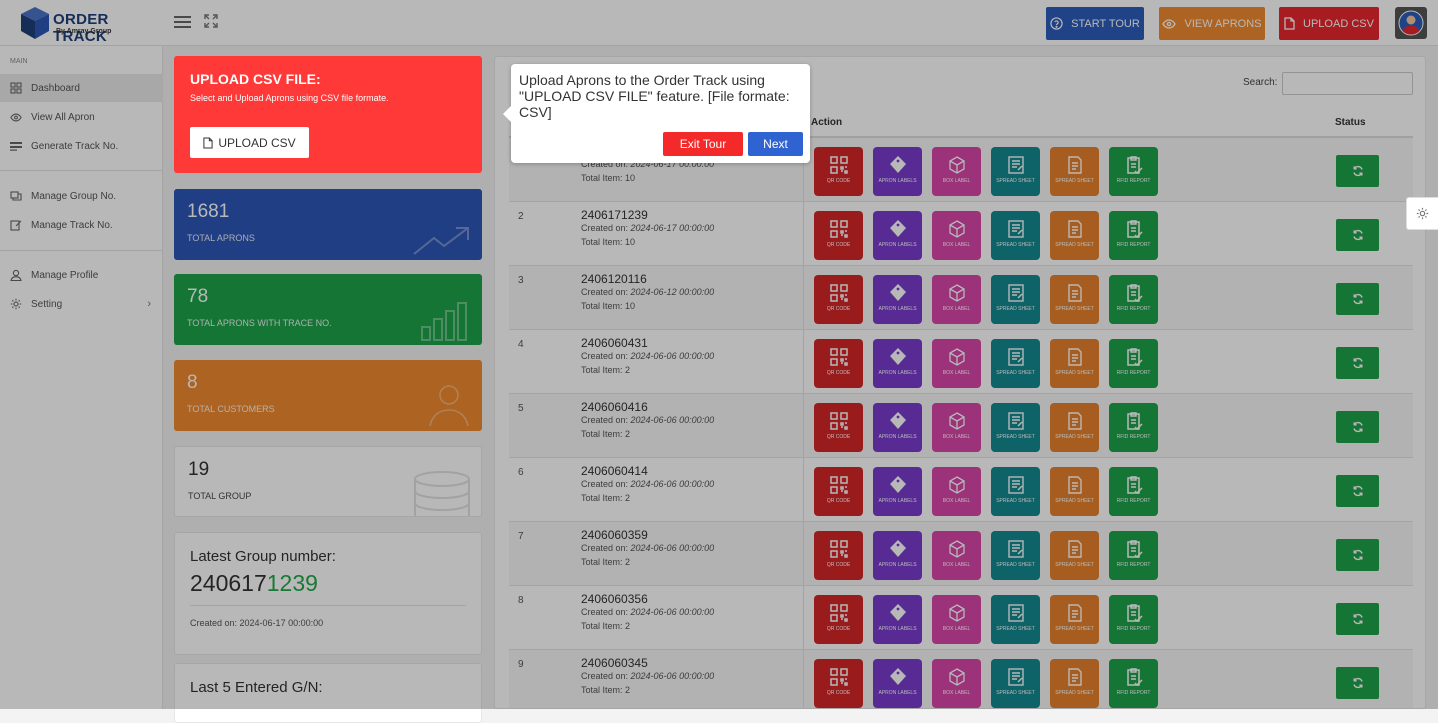 This screenshot has height=723, width=1438. I want to click on exit-tour-button: Exit Tour, so click(703, 144).